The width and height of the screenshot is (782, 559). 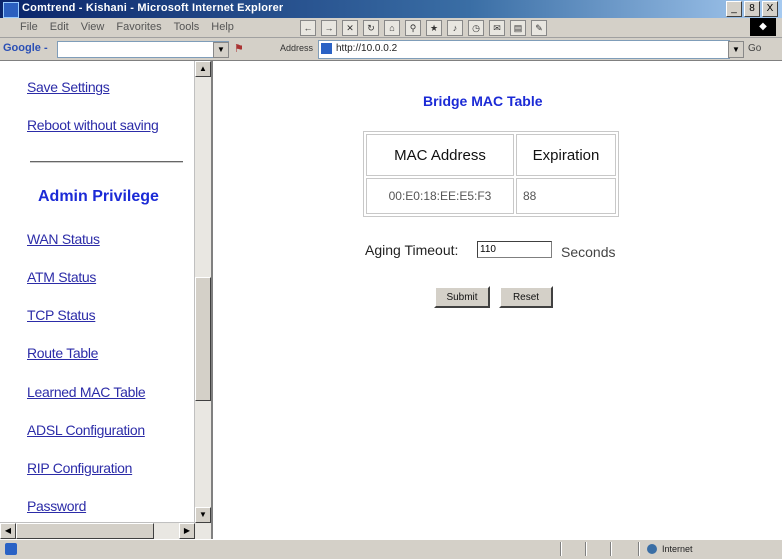 What do you see at coordinates (497, 28) in the screenshot?
I see `mail-icon: ✉` at bounding box center [497, 28].